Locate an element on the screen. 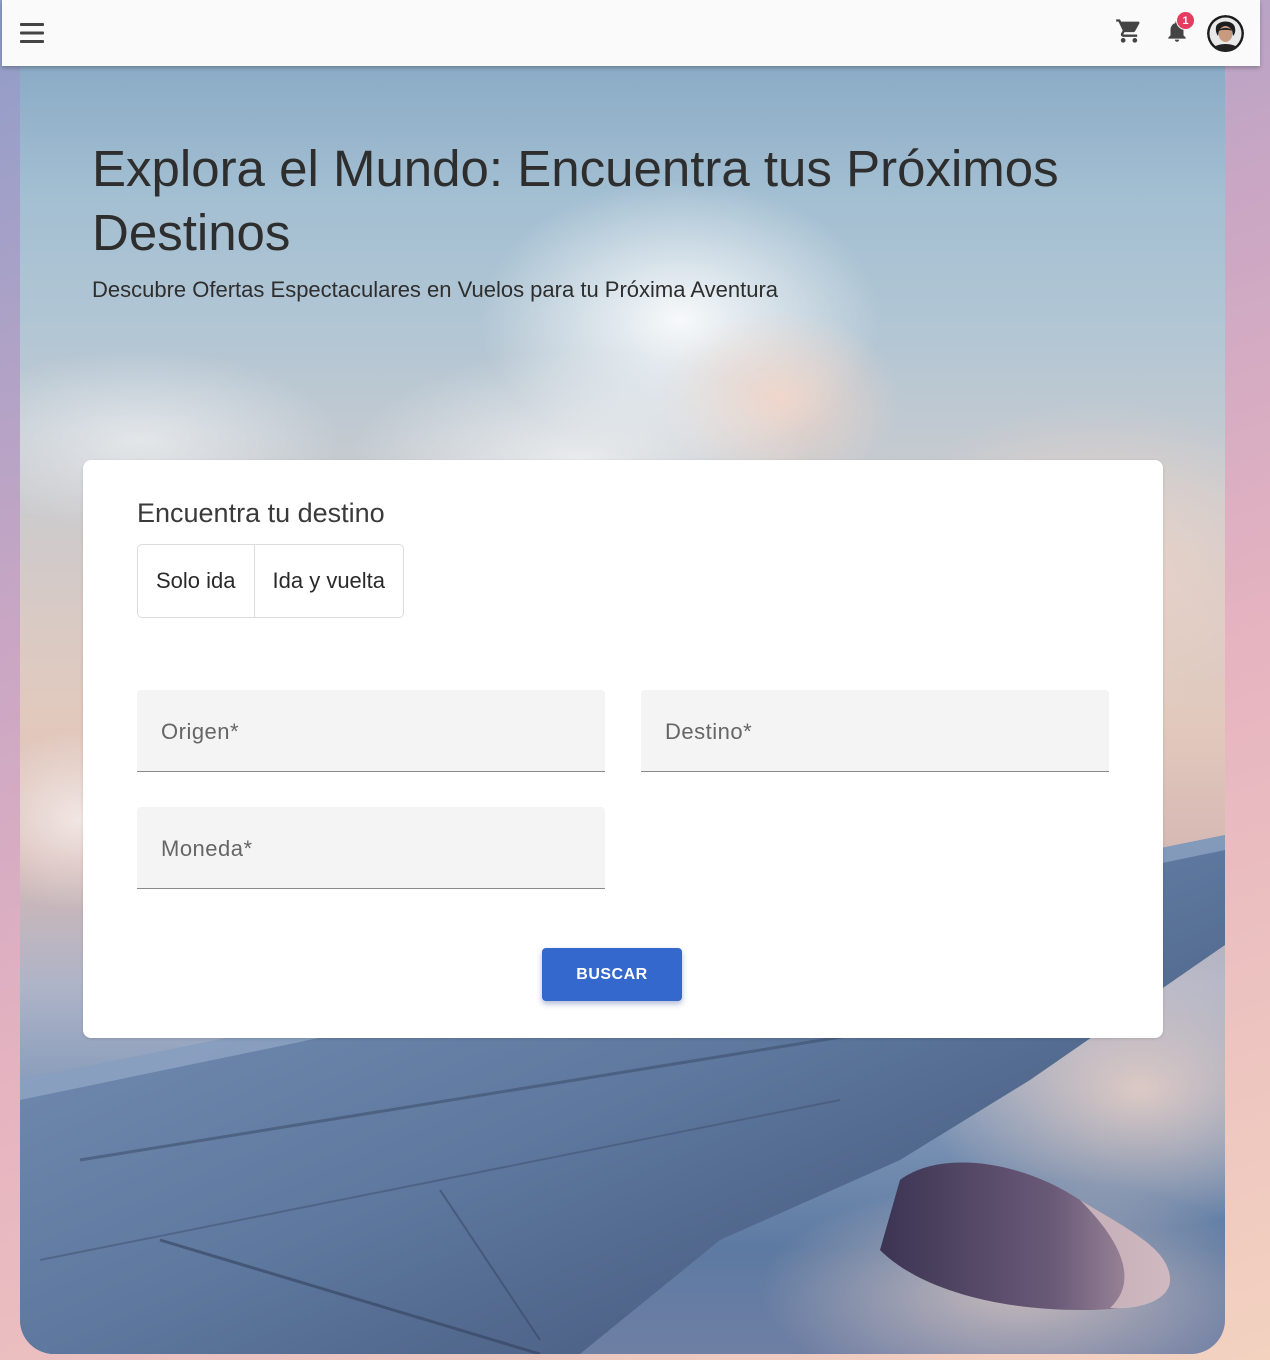  origin-label: Origen* is located at coordinates (200, 731).